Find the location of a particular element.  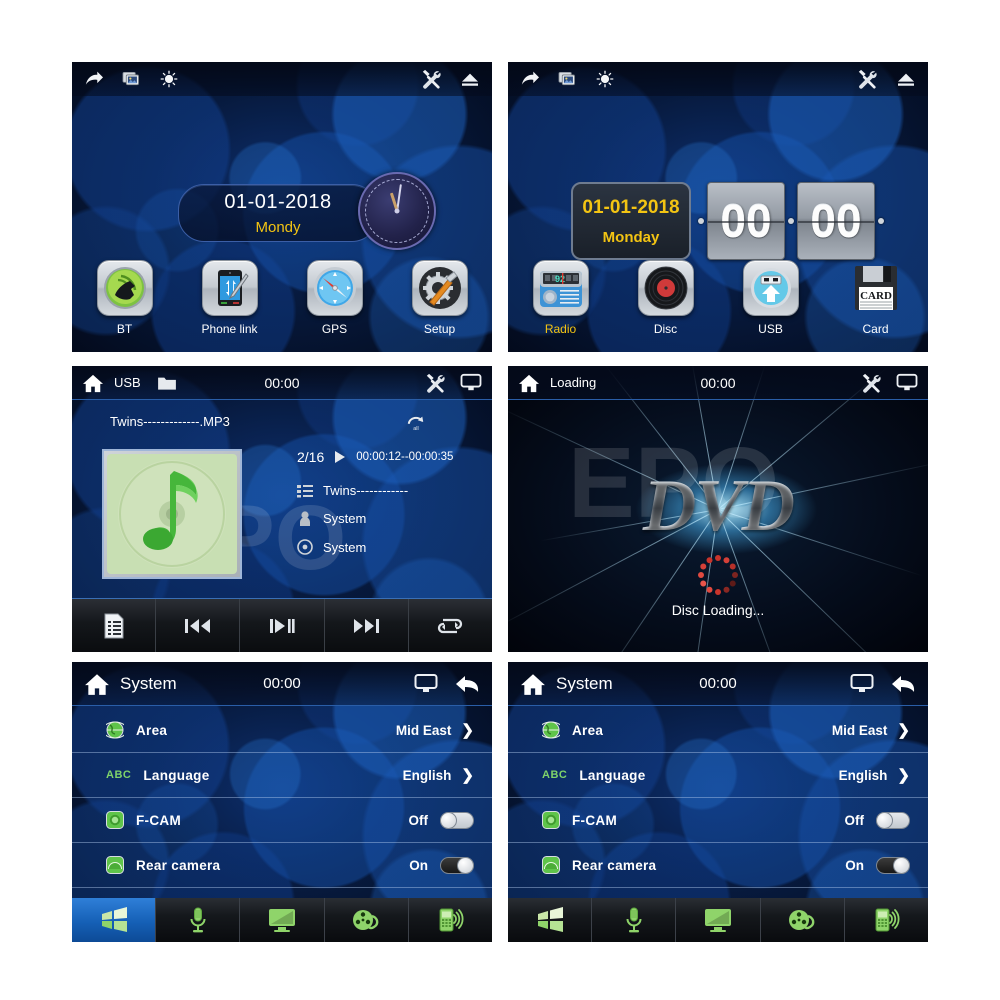

artist-icon is located at coordinates (305, 518).